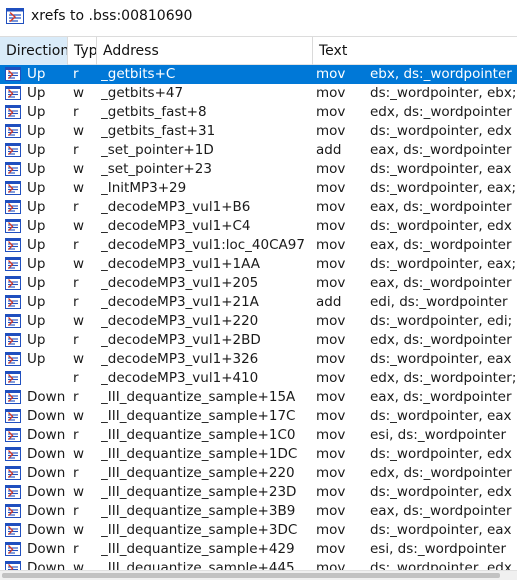 This screenshot has width=517, height=580. What do you see at coordinates (443, 378) in the screenshot?
I see `cell-operands: edx, ds:_wordpointer;` at bounding box center [443, 378].